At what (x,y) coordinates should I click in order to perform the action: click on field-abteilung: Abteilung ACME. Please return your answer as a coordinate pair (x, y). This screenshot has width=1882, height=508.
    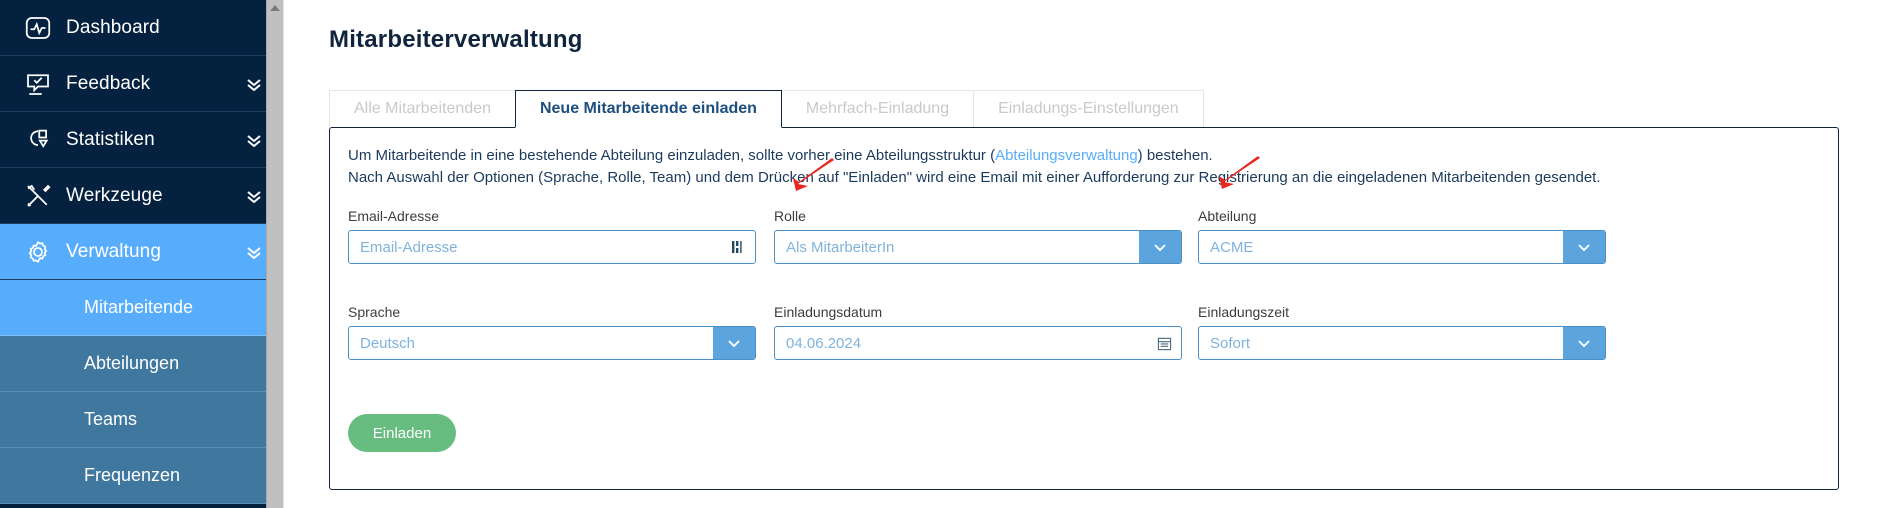
    Looking at the image, I should click on (1402, 236).